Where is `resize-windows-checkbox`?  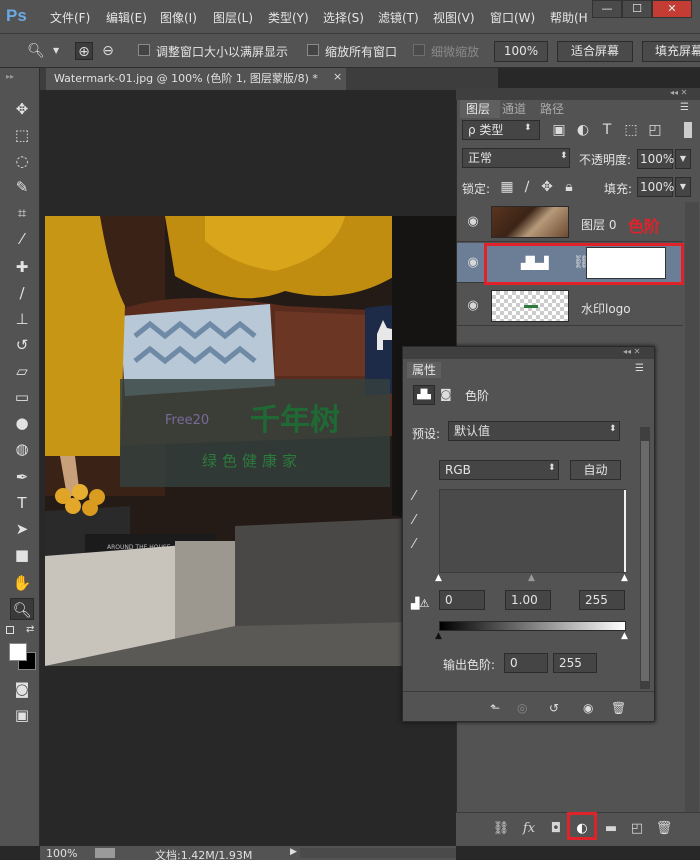 resize-windows-checkbox is located at coordinates (144, 50).